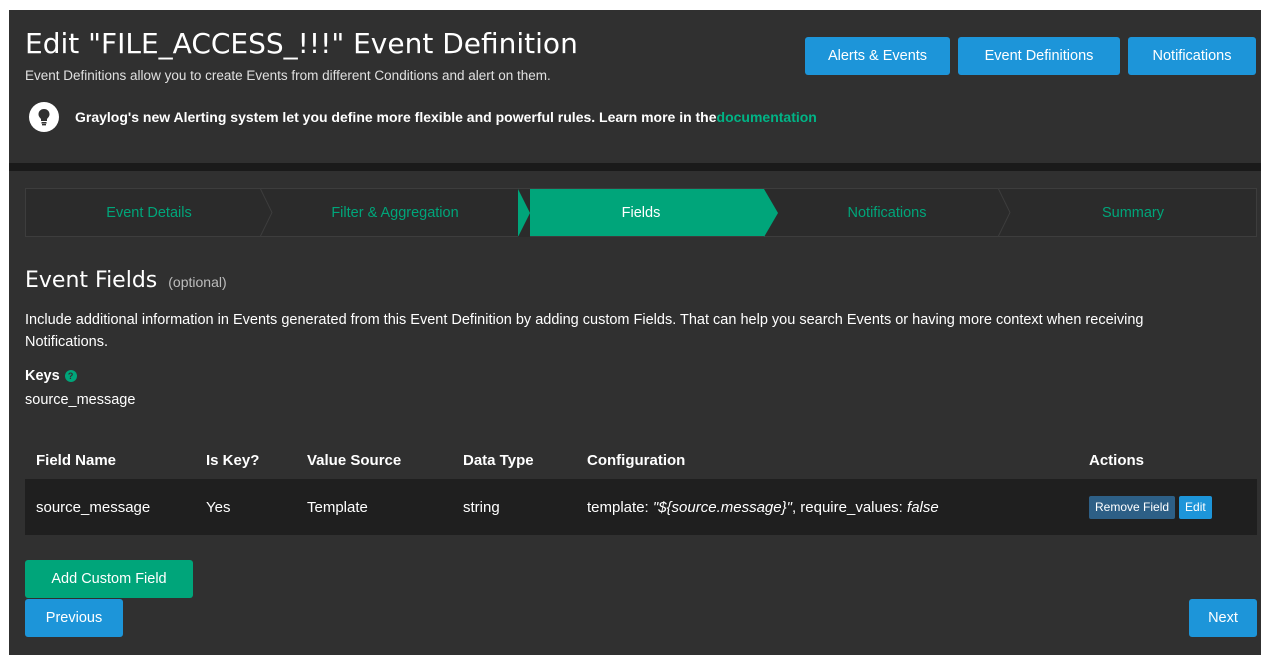  I want to click on remove-field-button: Remove Field, so click(1132, 507).